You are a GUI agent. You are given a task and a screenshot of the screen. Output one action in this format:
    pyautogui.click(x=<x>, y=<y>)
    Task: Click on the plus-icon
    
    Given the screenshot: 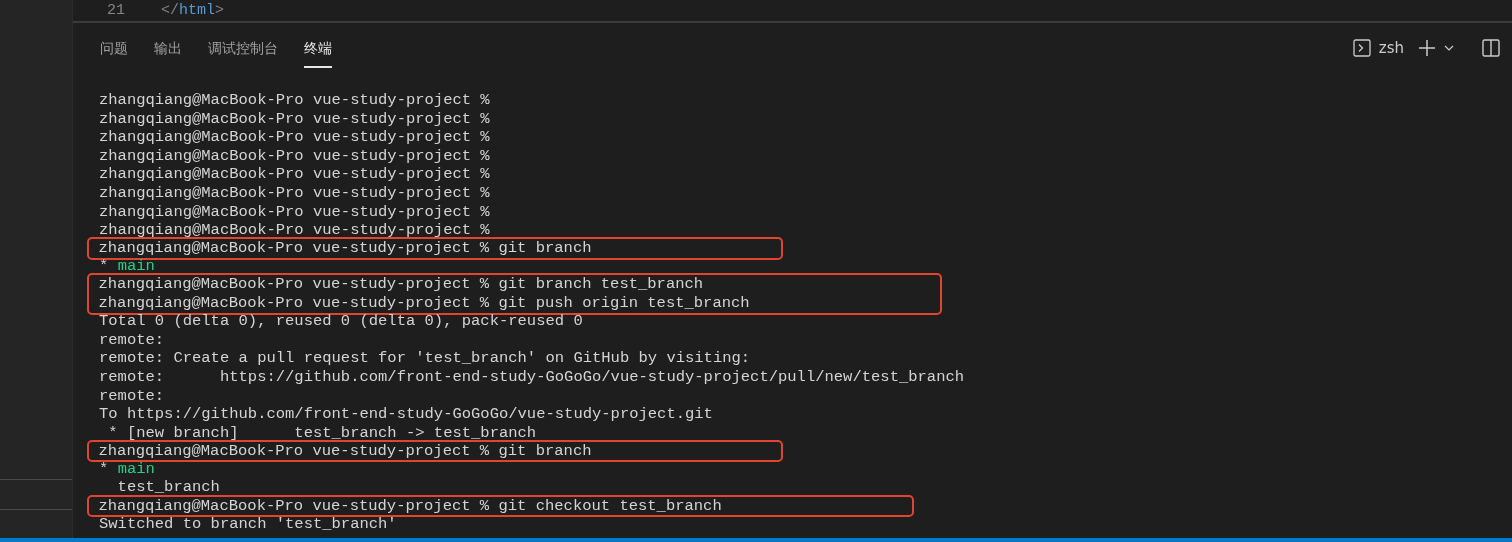 What is the action you would take?
    pyautogui.click(x=1427, y=48)
    